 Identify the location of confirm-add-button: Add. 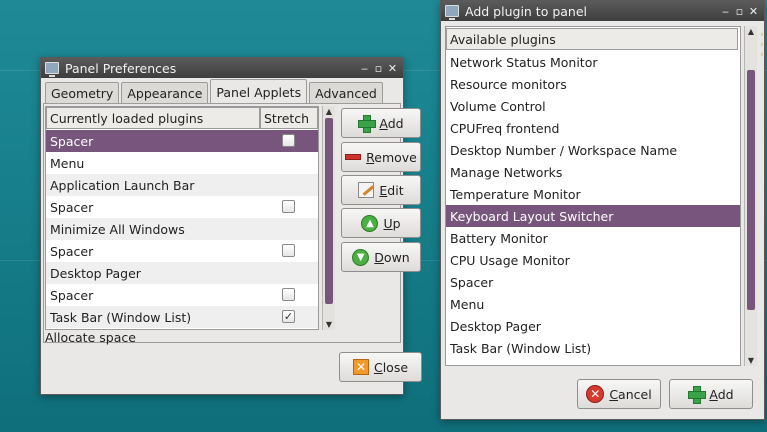
(711, 394).